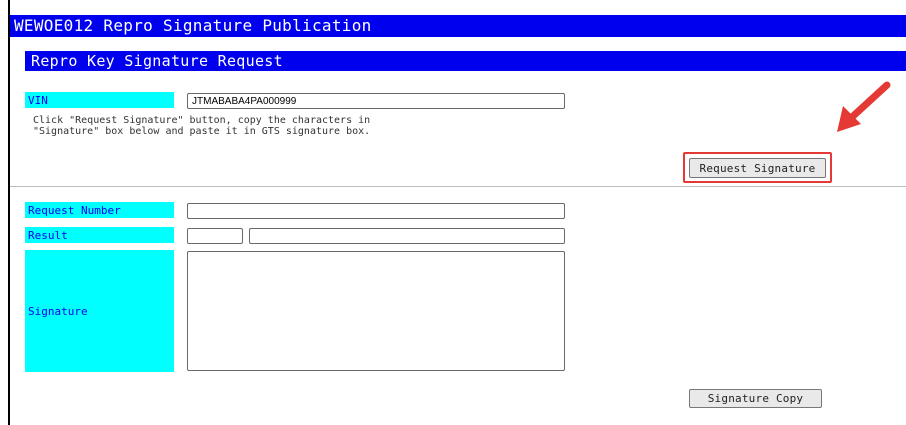  Describe the element at coordinates (376, 101) in the screenshot. I see `vin-field: JTMABABA4PA000999` at that location.